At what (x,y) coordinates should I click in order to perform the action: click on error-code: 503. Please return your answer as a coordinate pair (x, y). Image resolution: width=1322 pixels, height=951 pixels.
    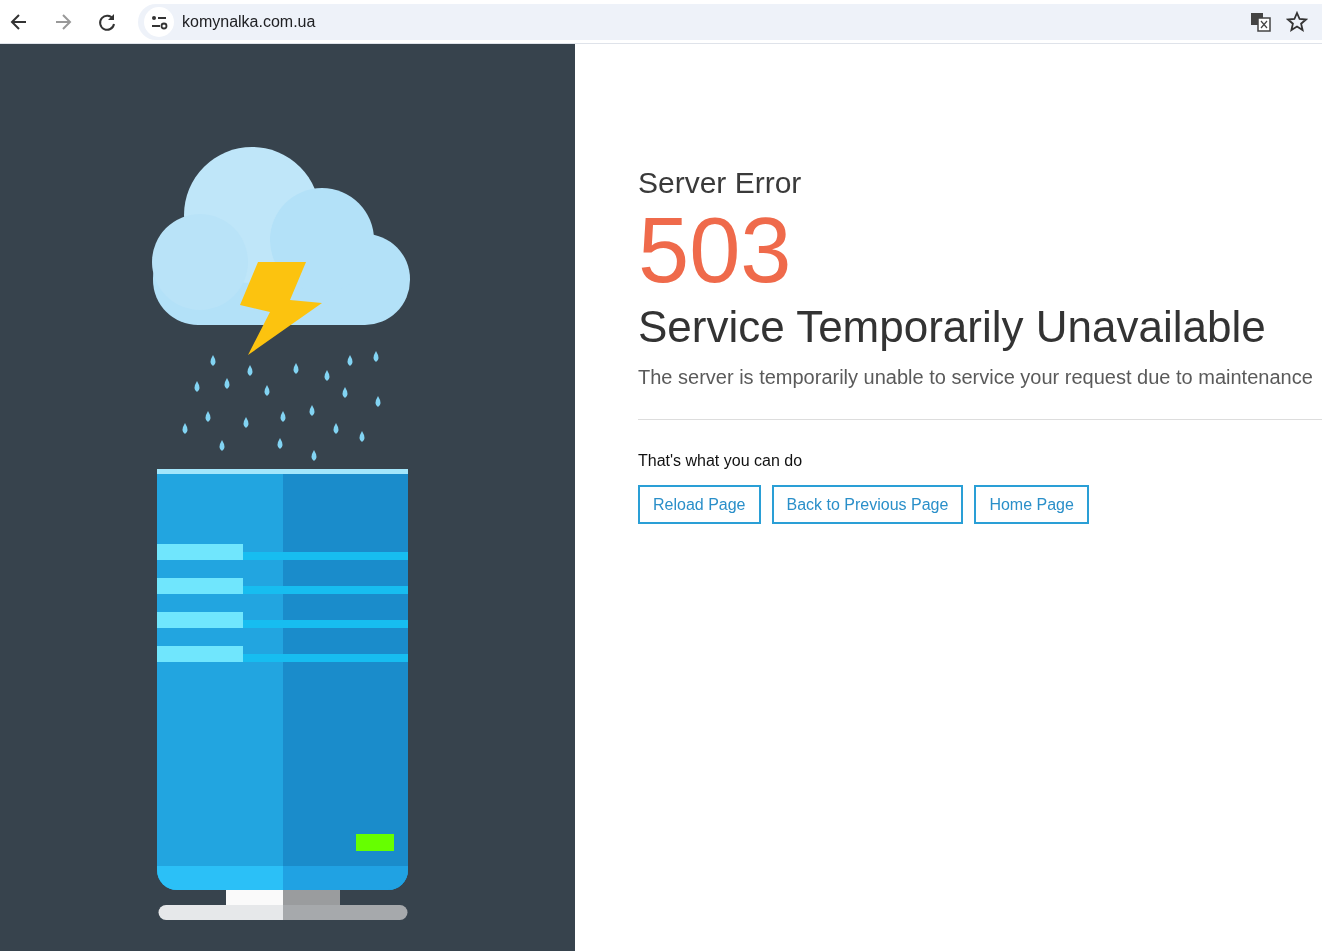
    Looking at the image, I should click on (715, 250).